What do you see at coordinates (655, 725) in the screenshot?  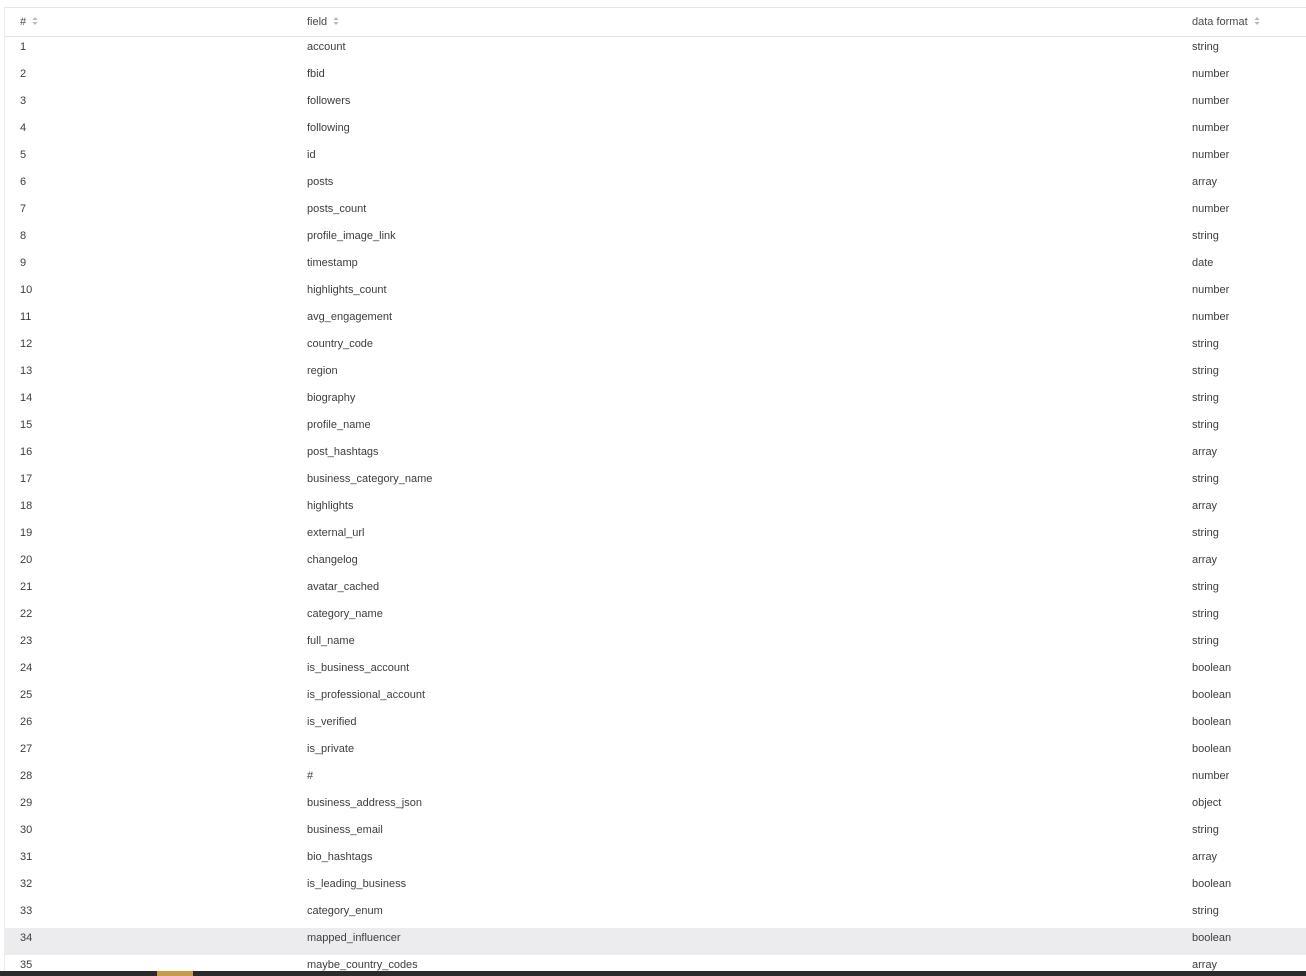 I see `table-row: 26 is_verified boolean` at bounding box center [655, 725].